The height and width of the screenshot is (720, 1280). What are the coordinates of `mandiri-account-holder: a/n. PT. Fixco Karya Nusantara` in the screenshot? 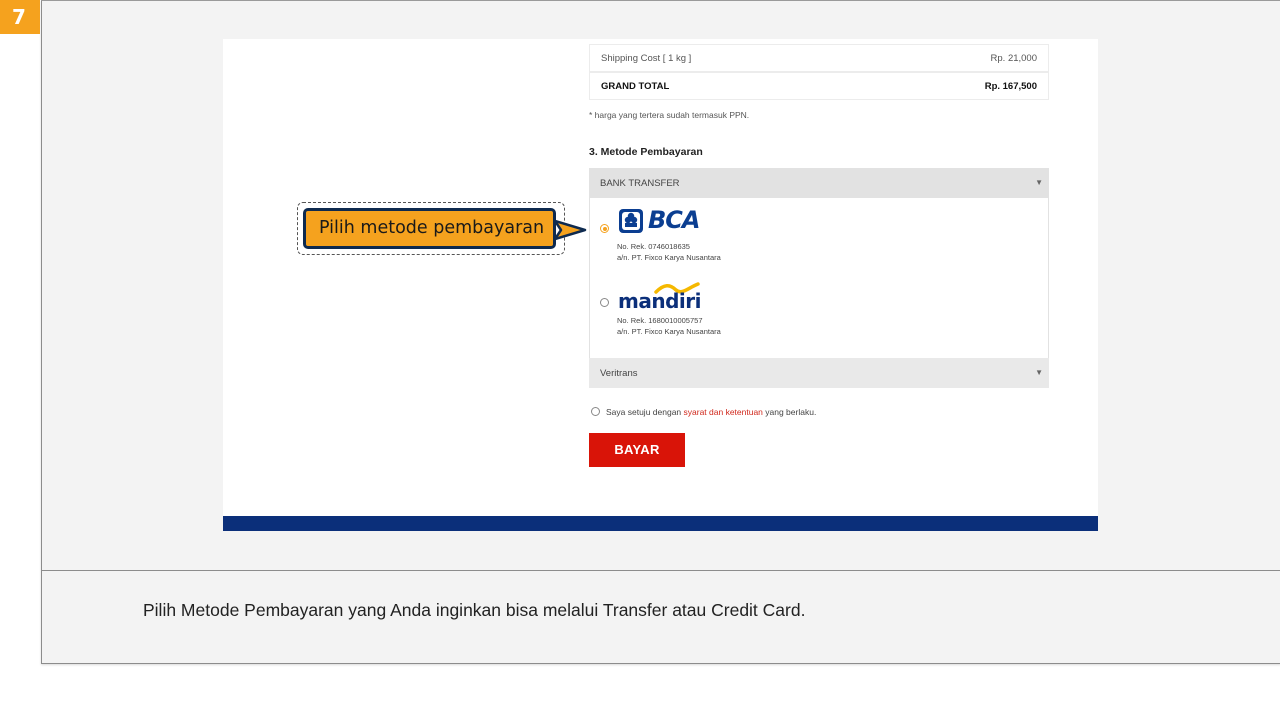 It's located at (669, 331).